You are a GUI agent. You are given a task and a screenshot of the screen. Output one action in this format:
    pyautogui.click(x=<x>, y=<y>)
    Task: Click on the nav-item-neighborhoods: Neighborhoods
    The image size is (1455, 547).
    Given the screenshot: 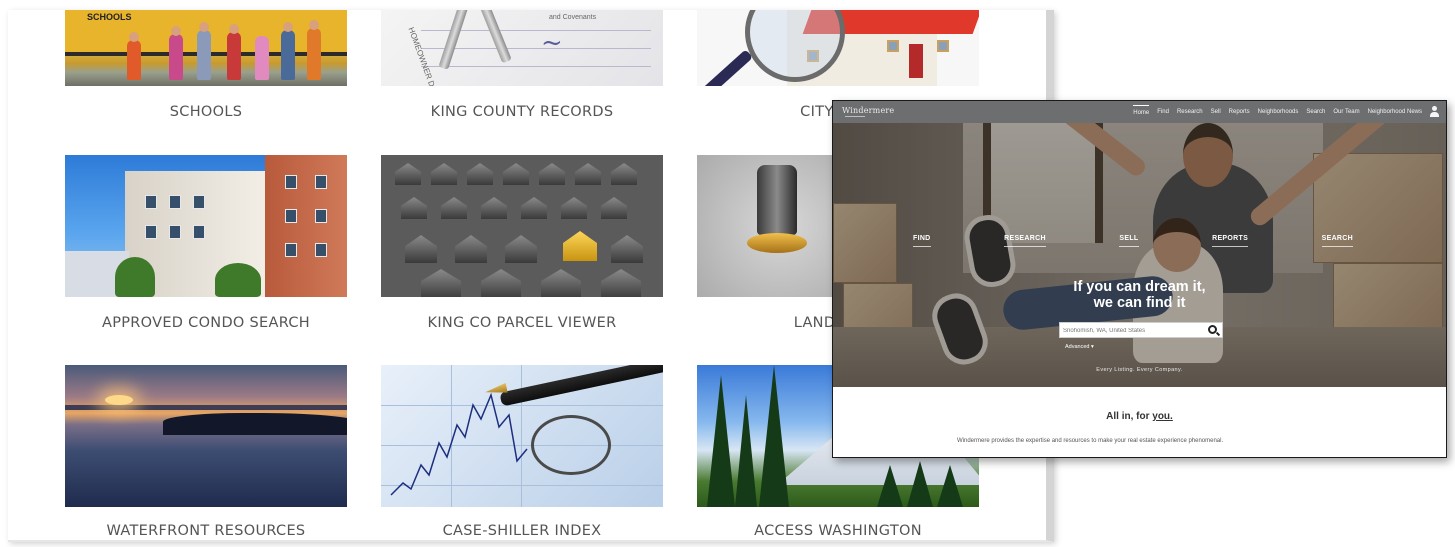 What is the action you would take?
    pyautogui.click(x=1278, y=112)
    